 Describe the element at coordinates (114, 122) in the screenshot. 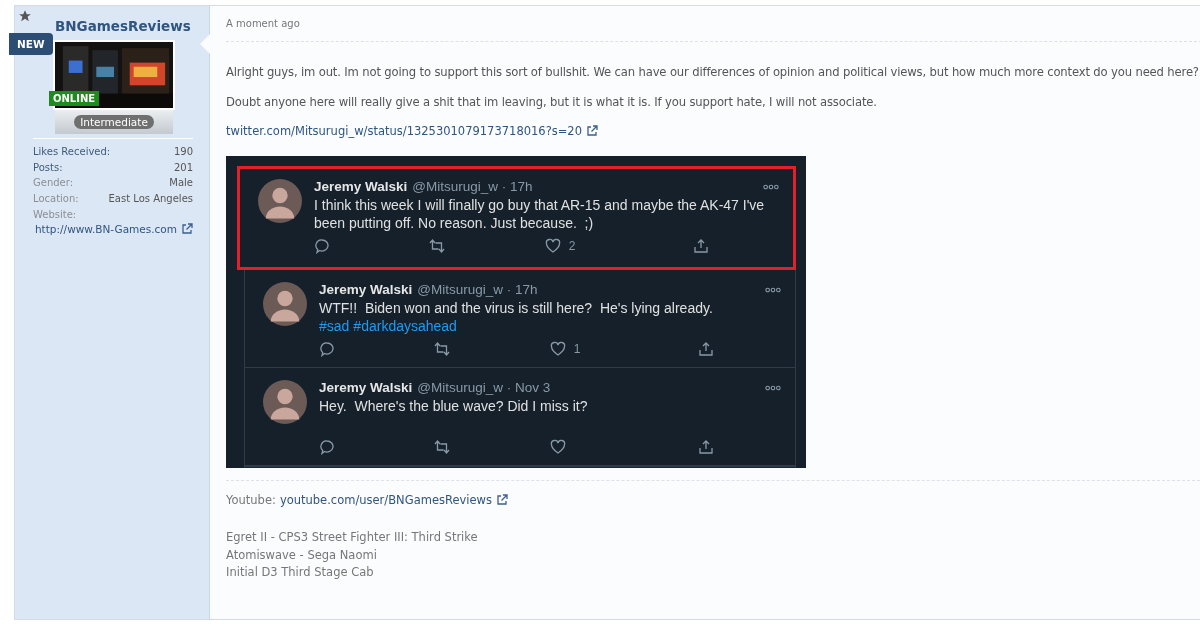

I see `rank-badge: Intermediate` at that location.